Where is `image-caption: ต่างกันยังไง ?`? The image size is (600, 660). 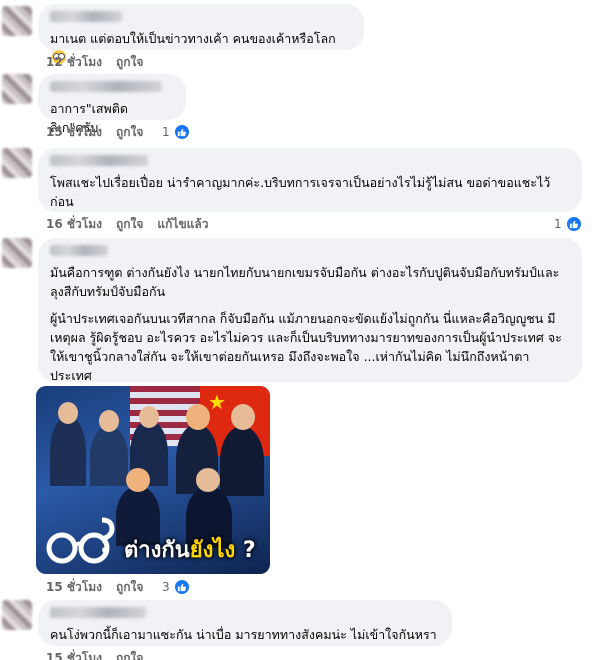
image-caption: ต่างกันยังไง ? is located at coordinates (190, 550).